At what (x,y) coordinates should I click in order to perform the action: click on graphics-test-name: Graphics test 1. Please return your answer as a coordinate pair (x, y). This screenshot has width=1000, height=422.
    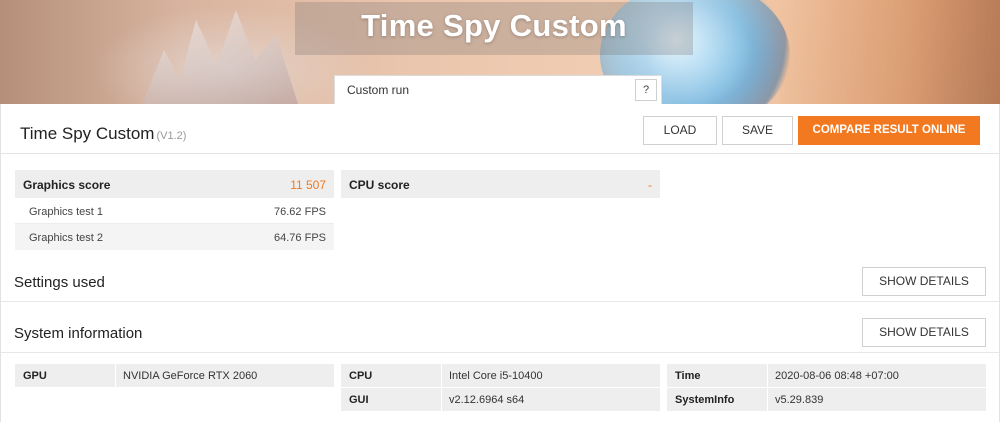
    Looking at the image, I should click on (66, 212).